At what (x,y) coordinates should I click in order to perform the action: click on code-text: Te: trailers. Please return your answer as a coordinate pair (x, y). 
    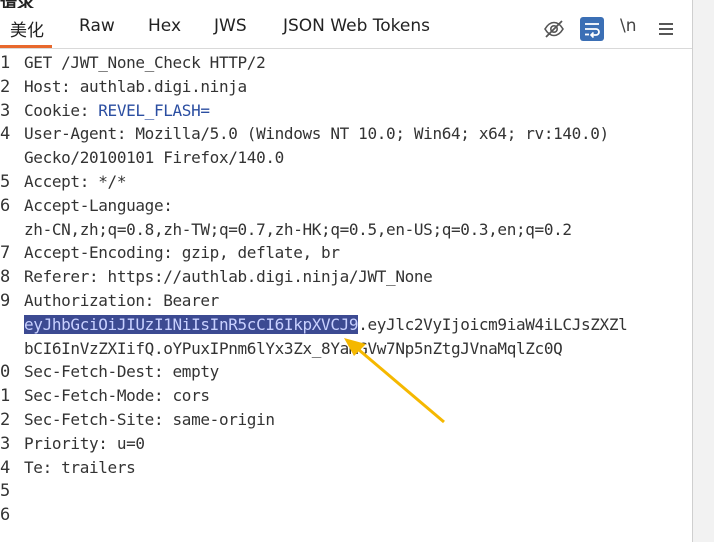
    Looking at the image, I should click on (80, 467).